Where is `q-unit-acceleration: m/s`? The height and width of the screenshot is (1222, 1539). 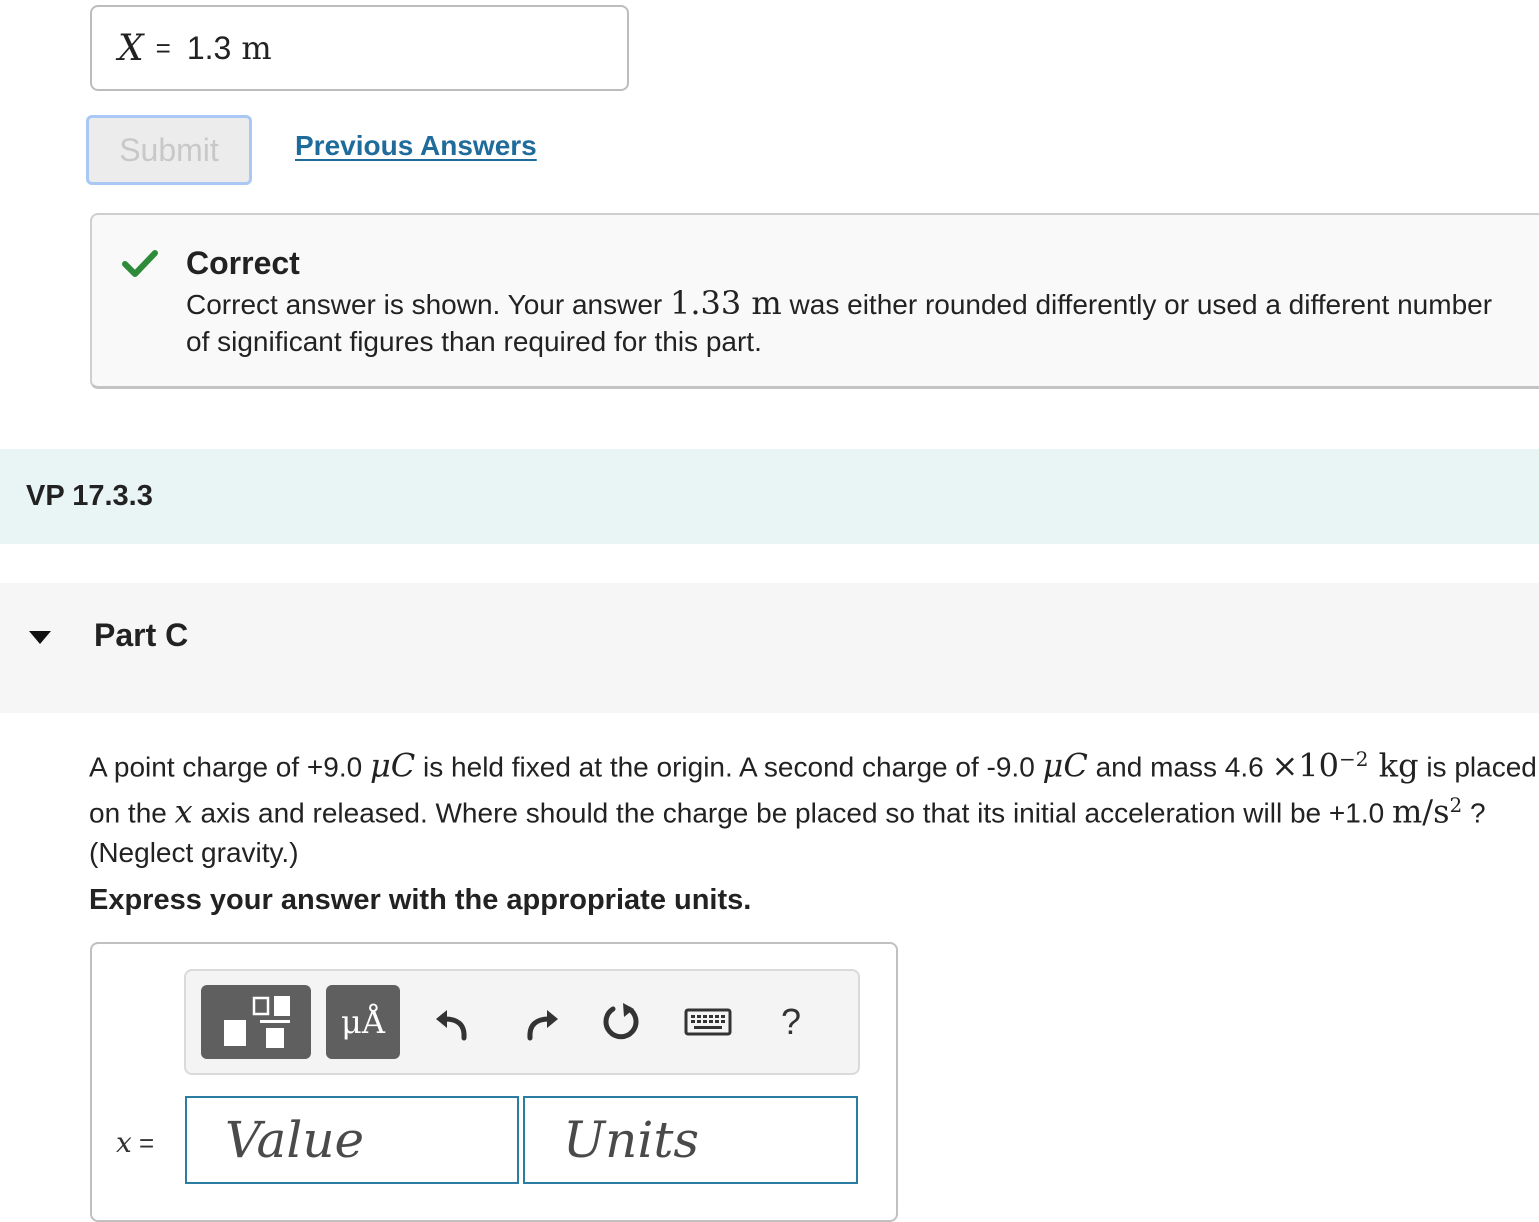 q-unit-acceleration: m/s is located at coordinates (1420, 811).